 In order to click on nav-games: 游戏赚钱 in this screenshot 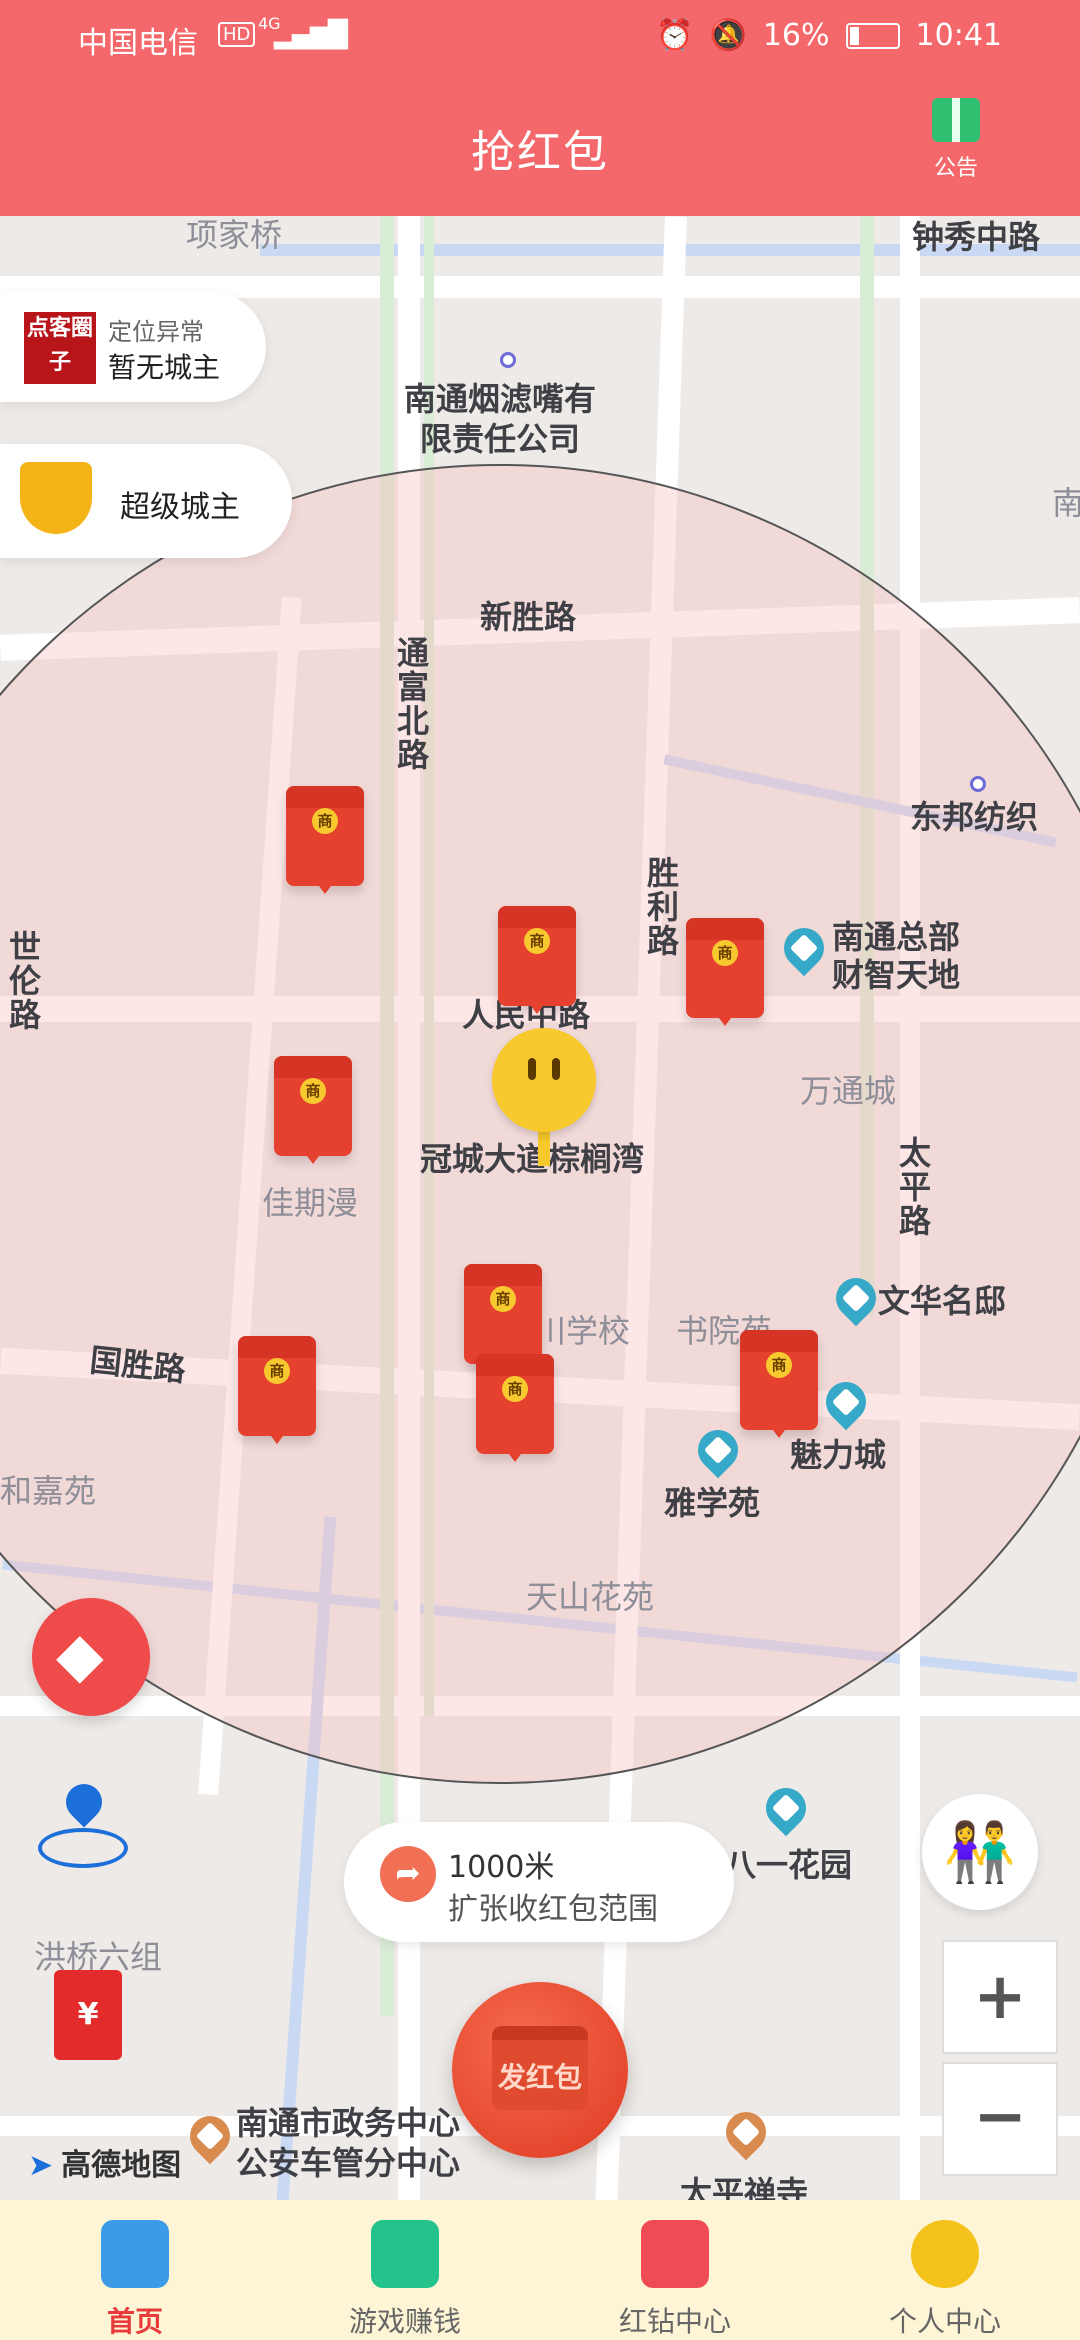, I will do `click(405, 2270)`.